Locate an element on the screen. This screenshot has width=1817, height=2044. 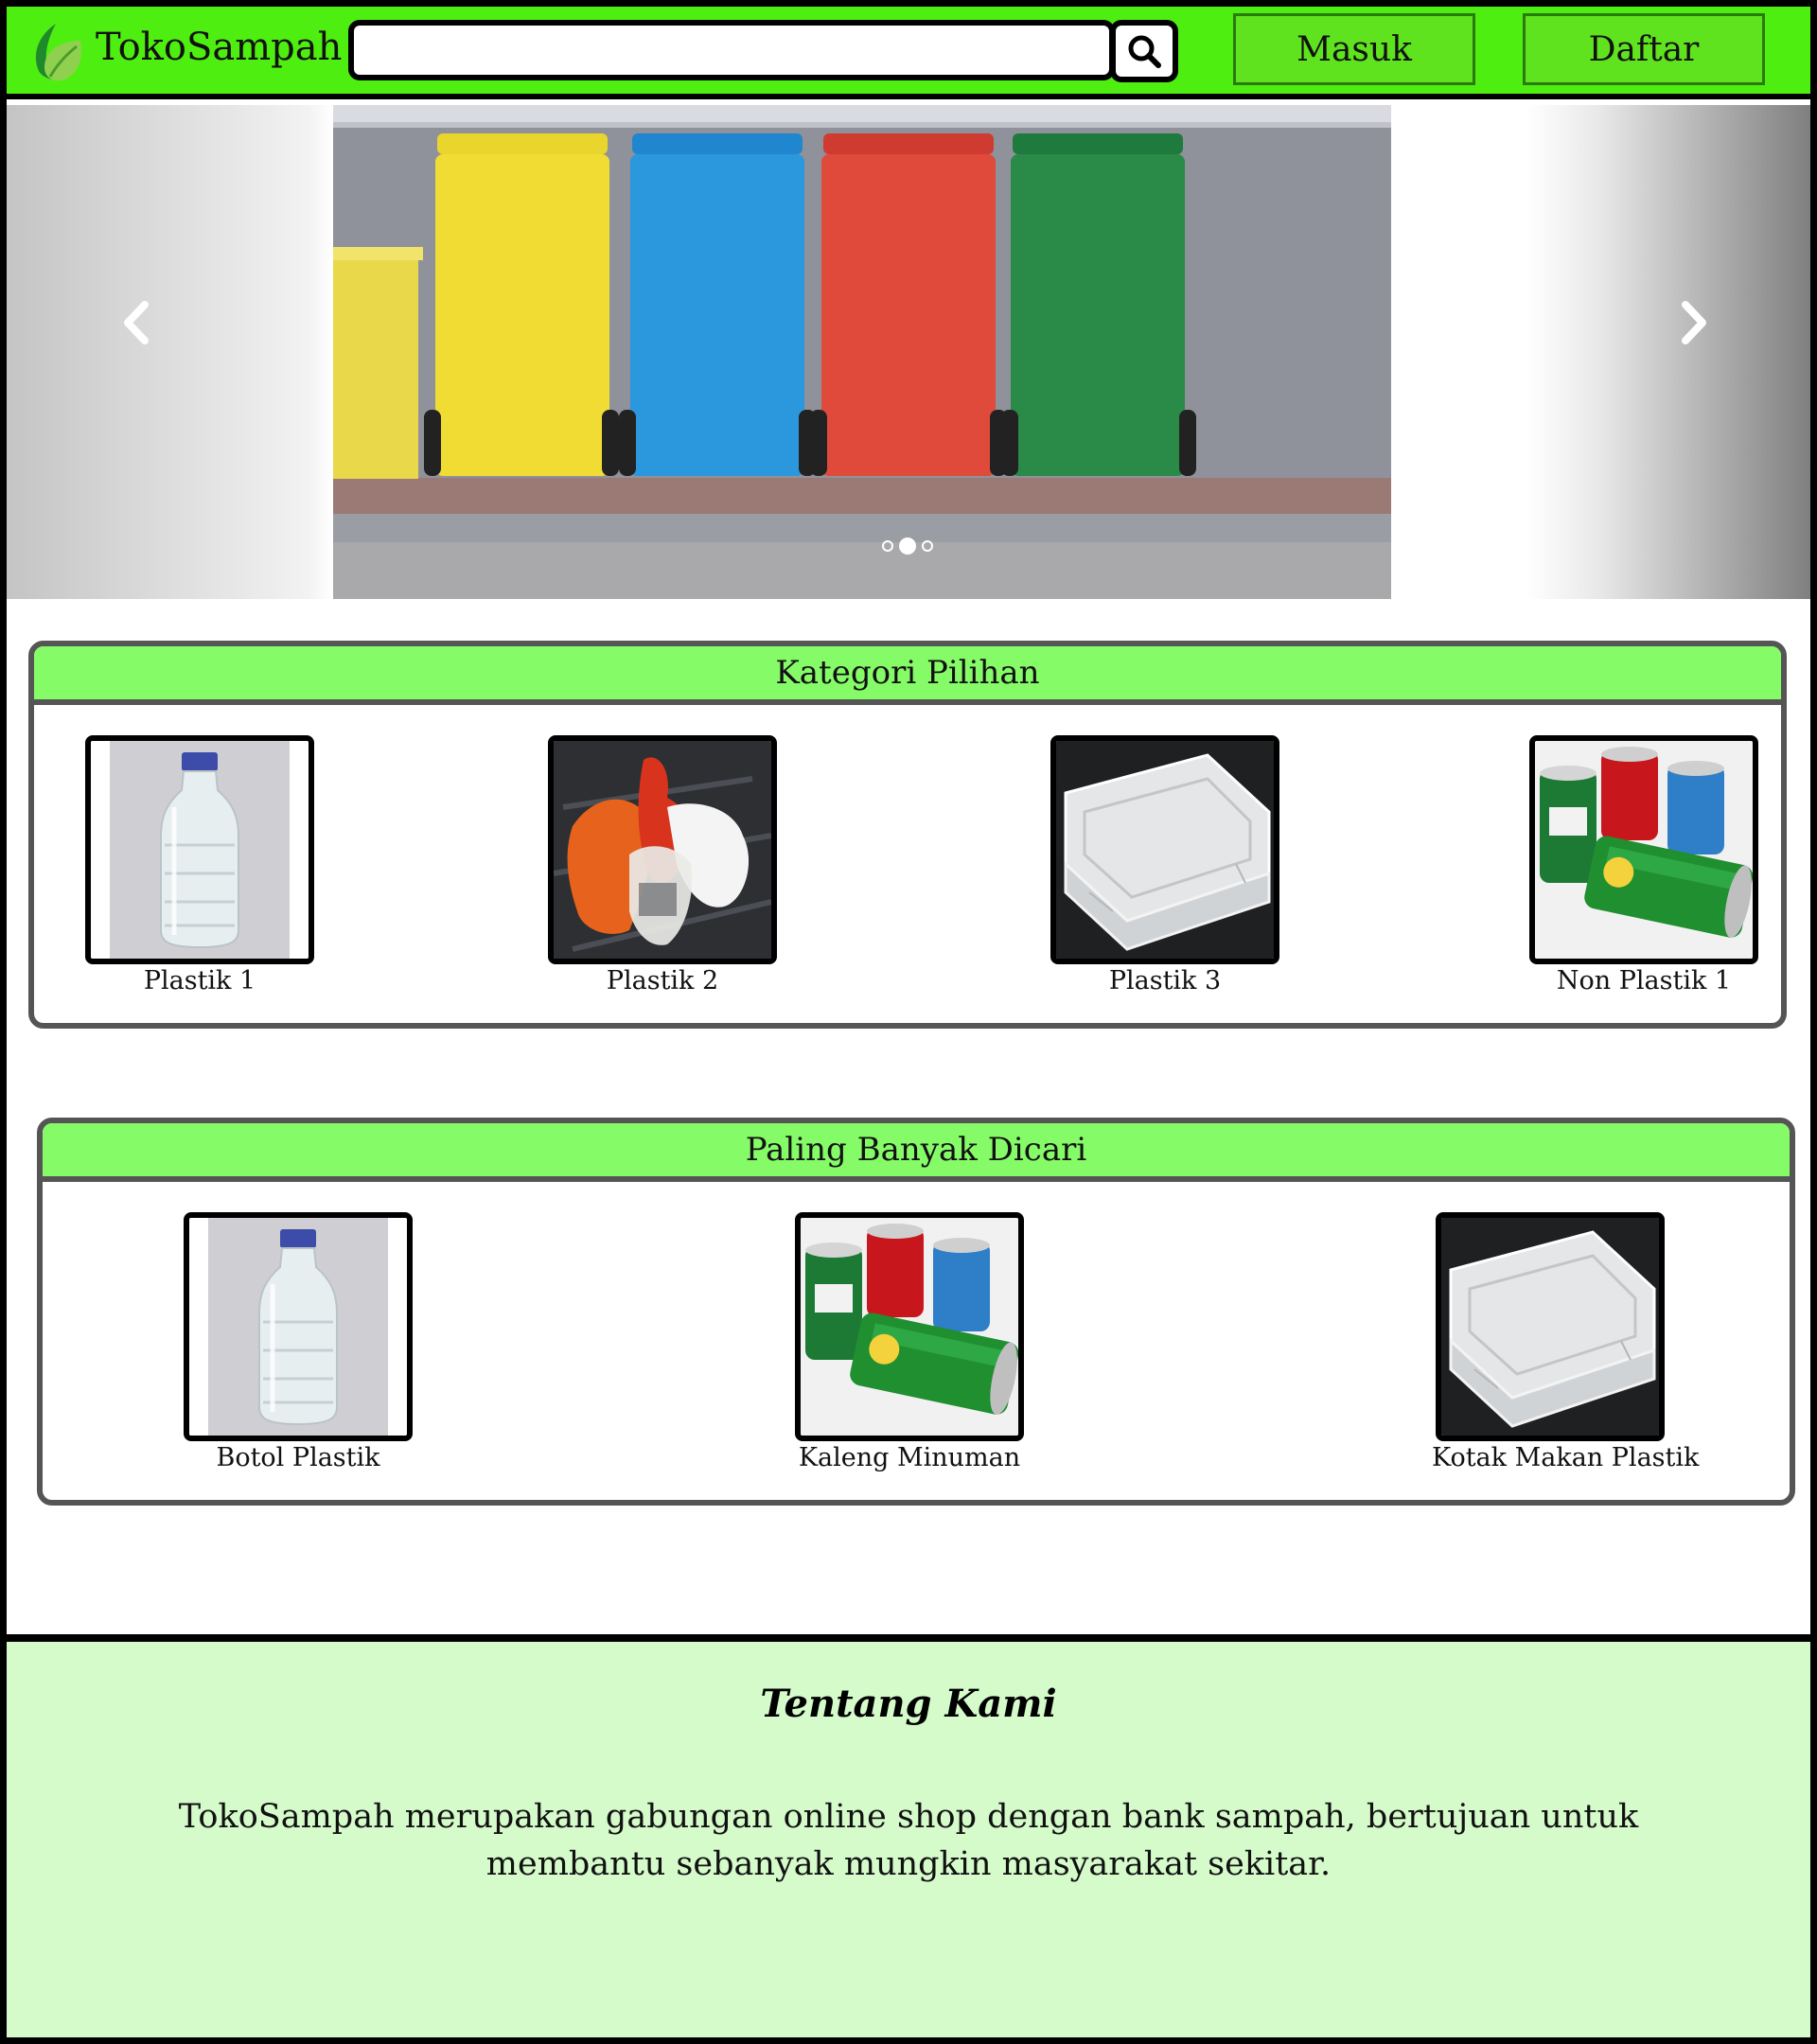
category-label: Plastik 1 is located at coordinates (199, 981).